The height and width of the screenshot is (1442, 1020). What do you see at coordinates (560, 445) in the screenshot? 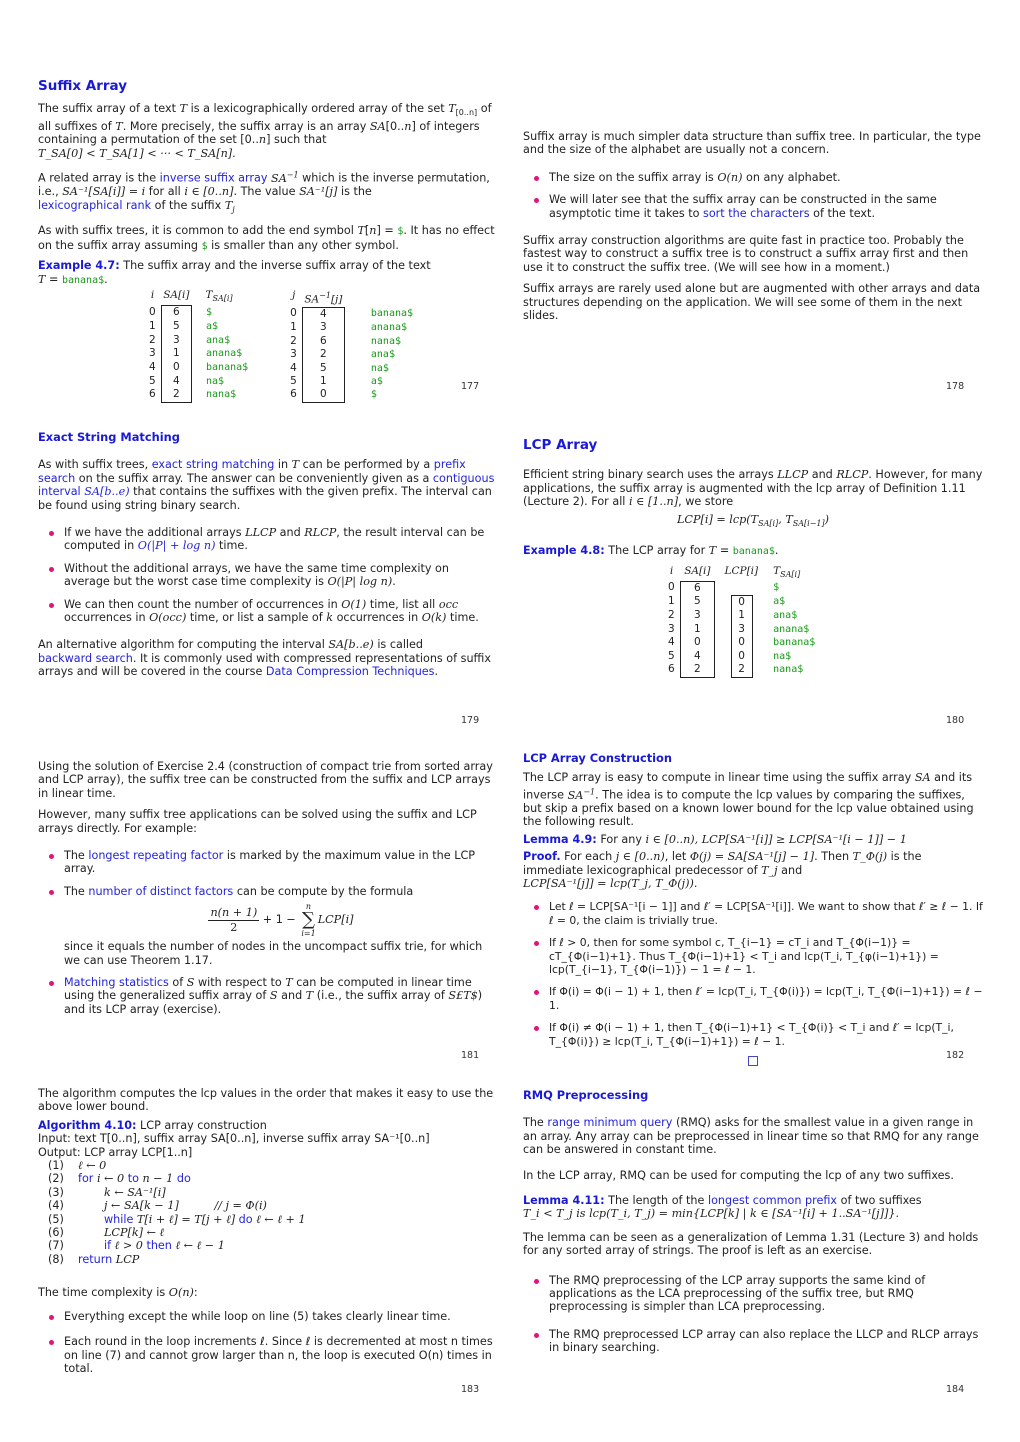
I see `slide-title: LCP Array` at bounding box center [560, 445].